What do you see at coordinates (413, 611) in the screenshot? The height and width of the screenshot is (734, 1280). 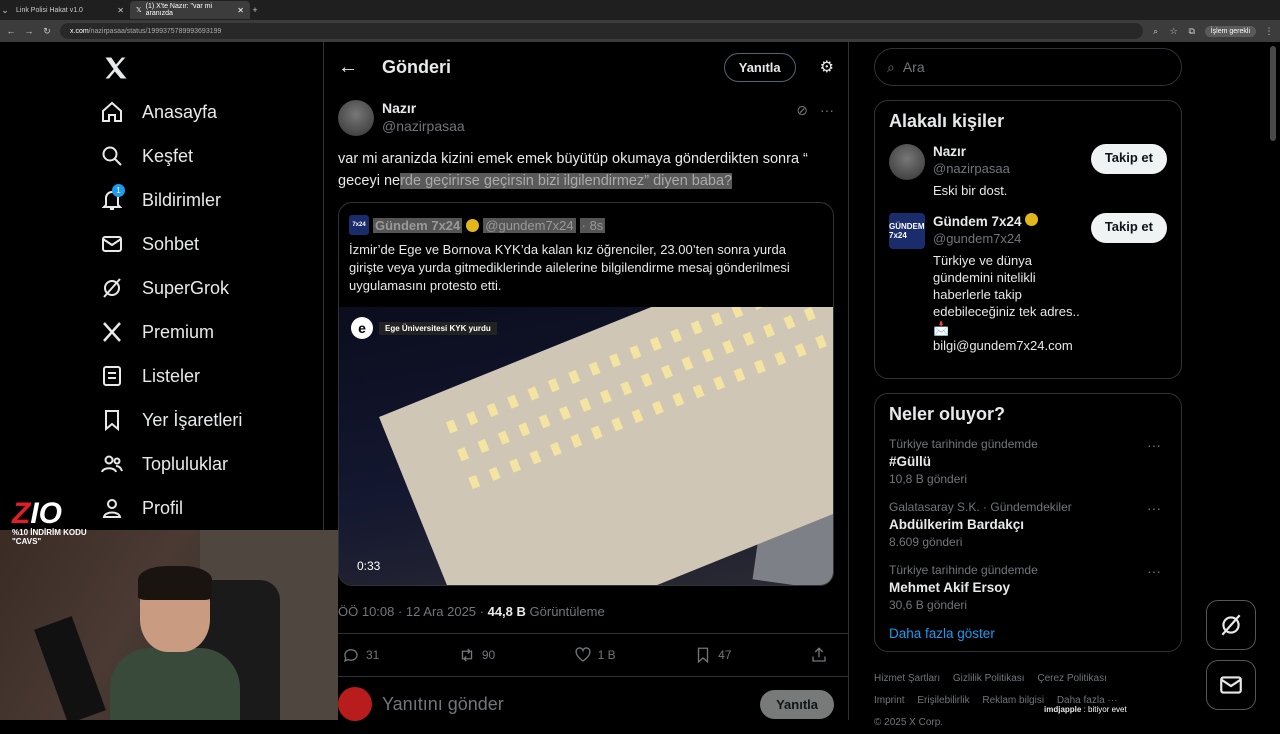 I see `tweet-timestamp: ÖÖ 10:08 · 12 Ara 2025 ·` at bounding box center [413, 611].